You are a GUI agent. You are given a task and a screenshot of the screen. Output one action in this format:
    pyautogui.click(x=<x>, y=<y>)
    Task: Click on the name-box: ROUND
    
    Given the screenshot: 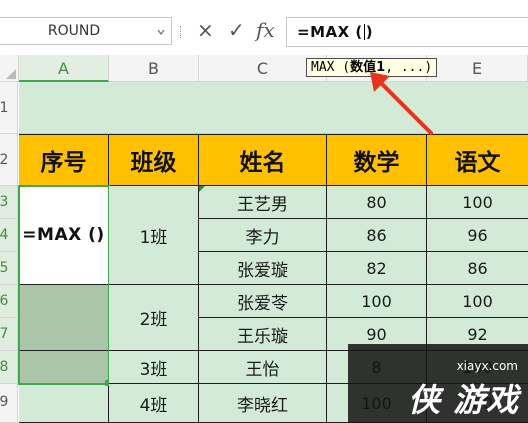 What is the action you would take?
    pyautogui.click(x=86, y=31)
    